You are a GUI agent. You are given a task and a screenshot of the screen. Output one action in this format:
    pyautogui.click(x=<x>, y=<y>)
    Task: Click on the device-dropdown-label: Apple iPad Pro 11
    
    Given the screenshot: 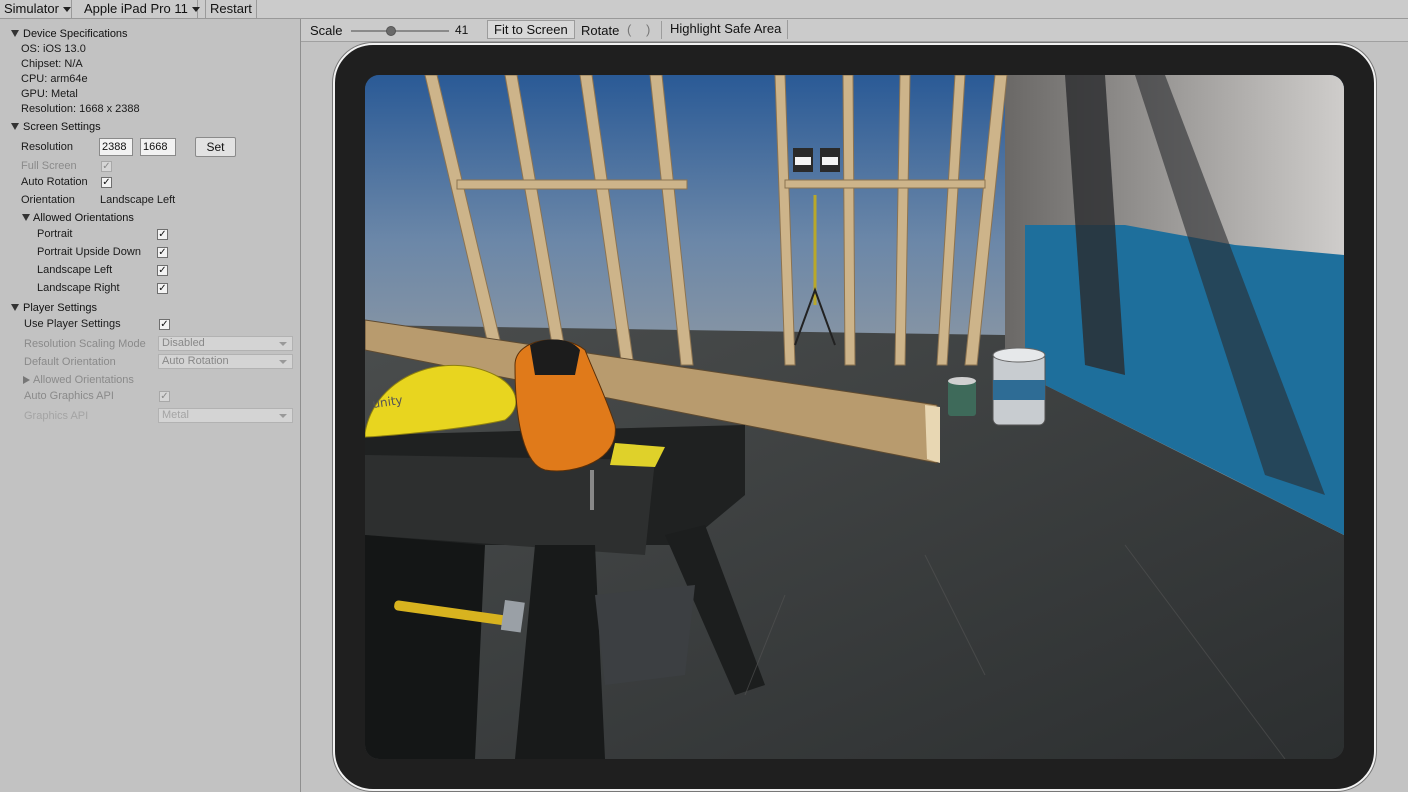 What is the action you would take?
    pyautogui.click(x=136, y=8)
    